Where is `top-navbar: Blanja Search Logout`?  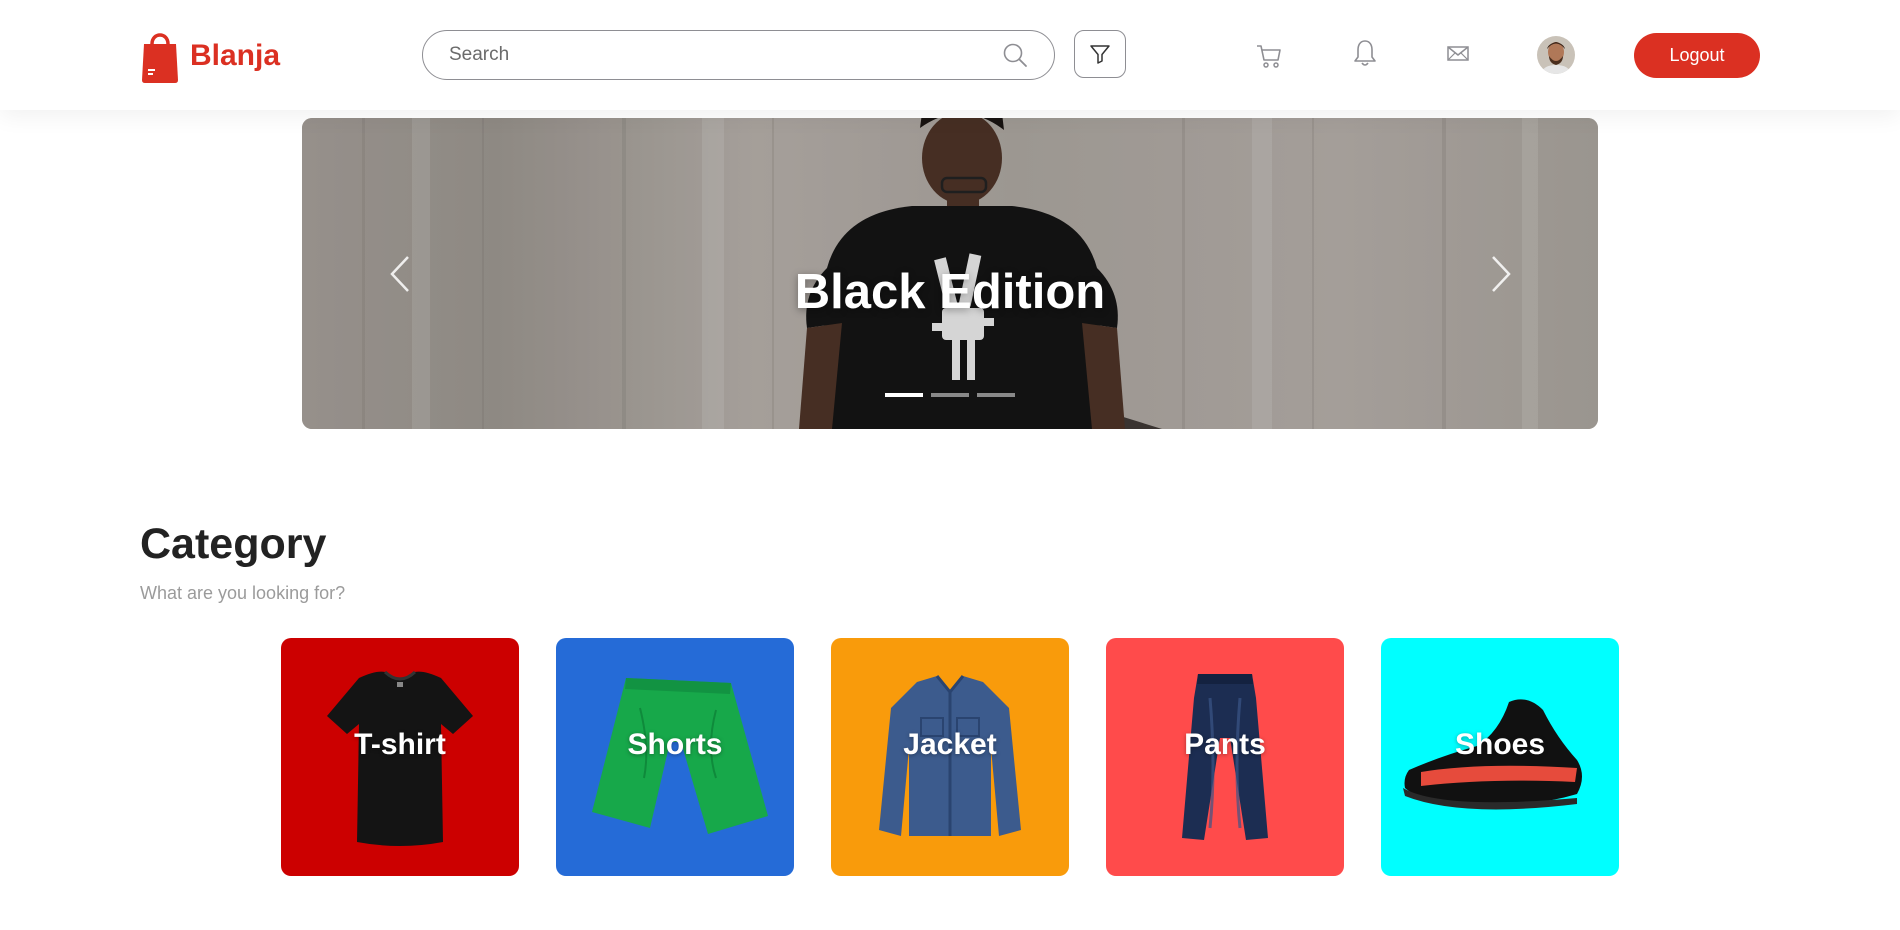
top-navbar: Blanja Search Logout is located at coordinates (950, 55).